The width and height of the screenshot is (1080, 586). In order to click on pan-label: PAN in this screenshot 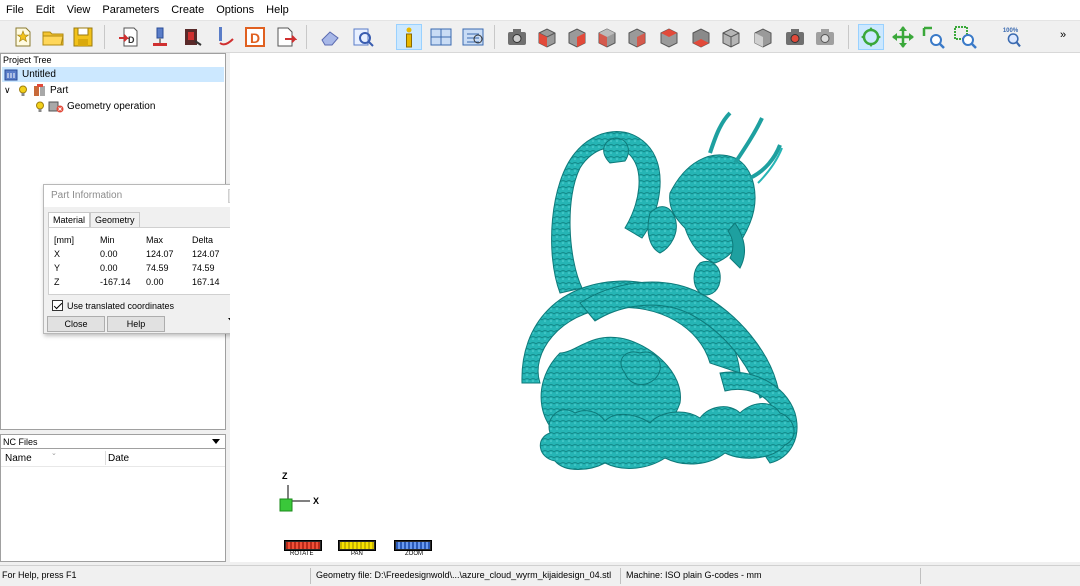, I will do `click(357, 554)`.